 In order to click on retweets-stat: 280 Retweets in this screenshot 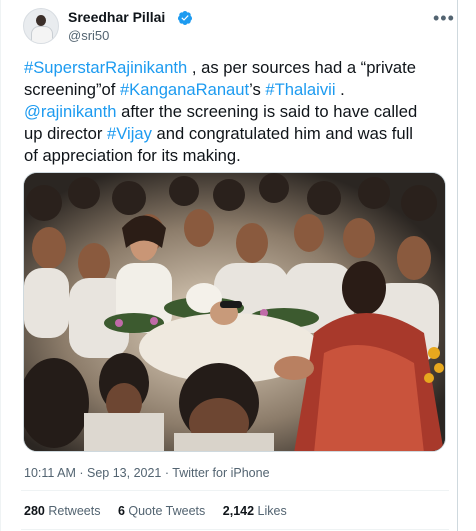, I will do `click(62, 511)`.